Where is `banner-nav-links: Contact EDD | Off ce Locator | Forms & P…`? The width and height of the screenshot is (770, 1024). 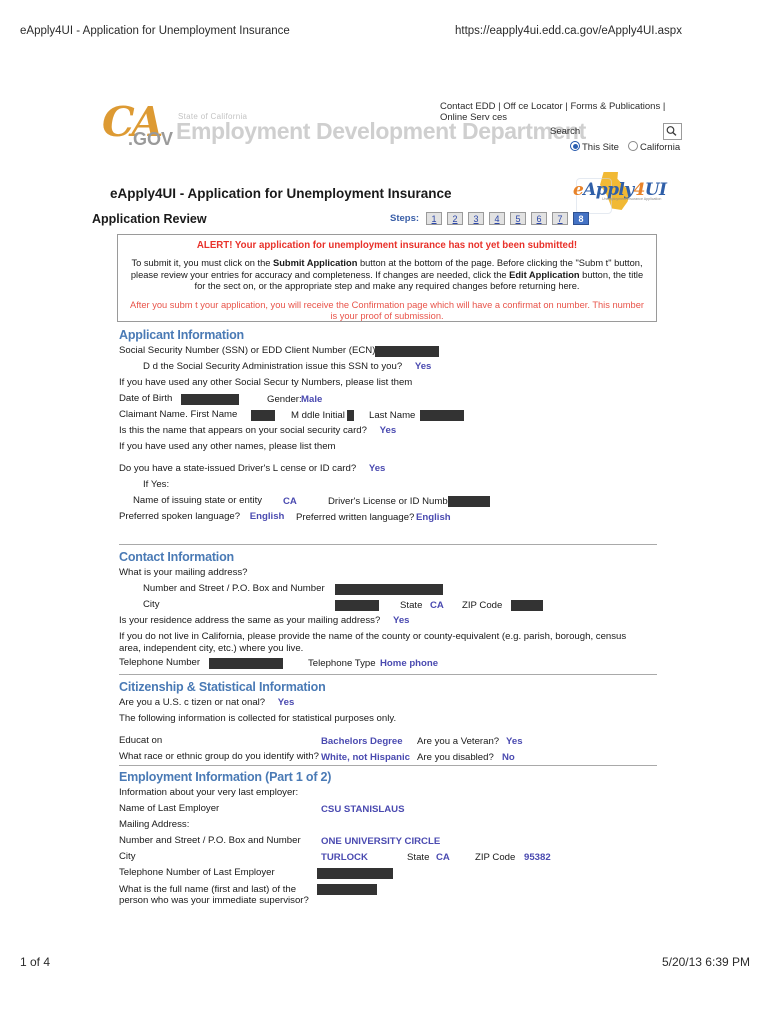 banner-nav-links: Contact EDD | Off ce Locator | Forms & P… is located at coordinates (565, 112).